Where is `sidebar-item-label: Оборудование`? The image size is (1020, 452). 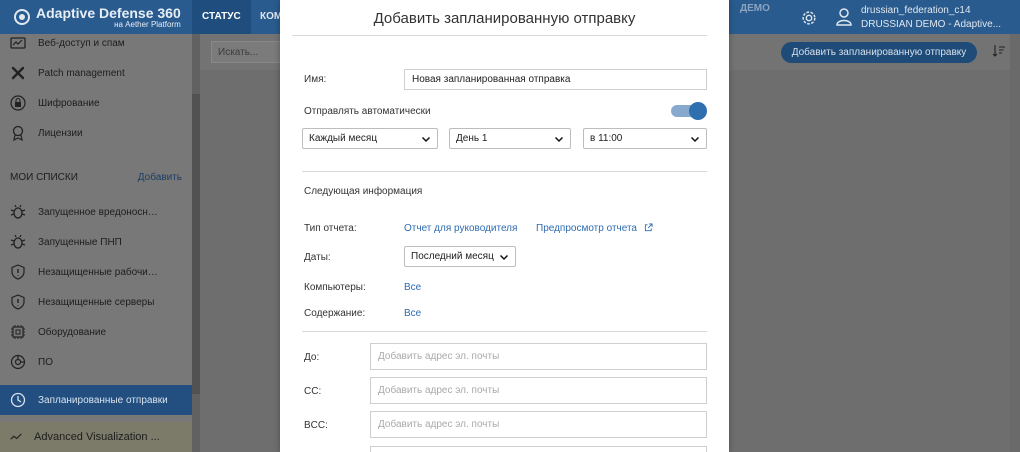 sidebar-item-label: Оборудование is located at coordinates (72, 332).